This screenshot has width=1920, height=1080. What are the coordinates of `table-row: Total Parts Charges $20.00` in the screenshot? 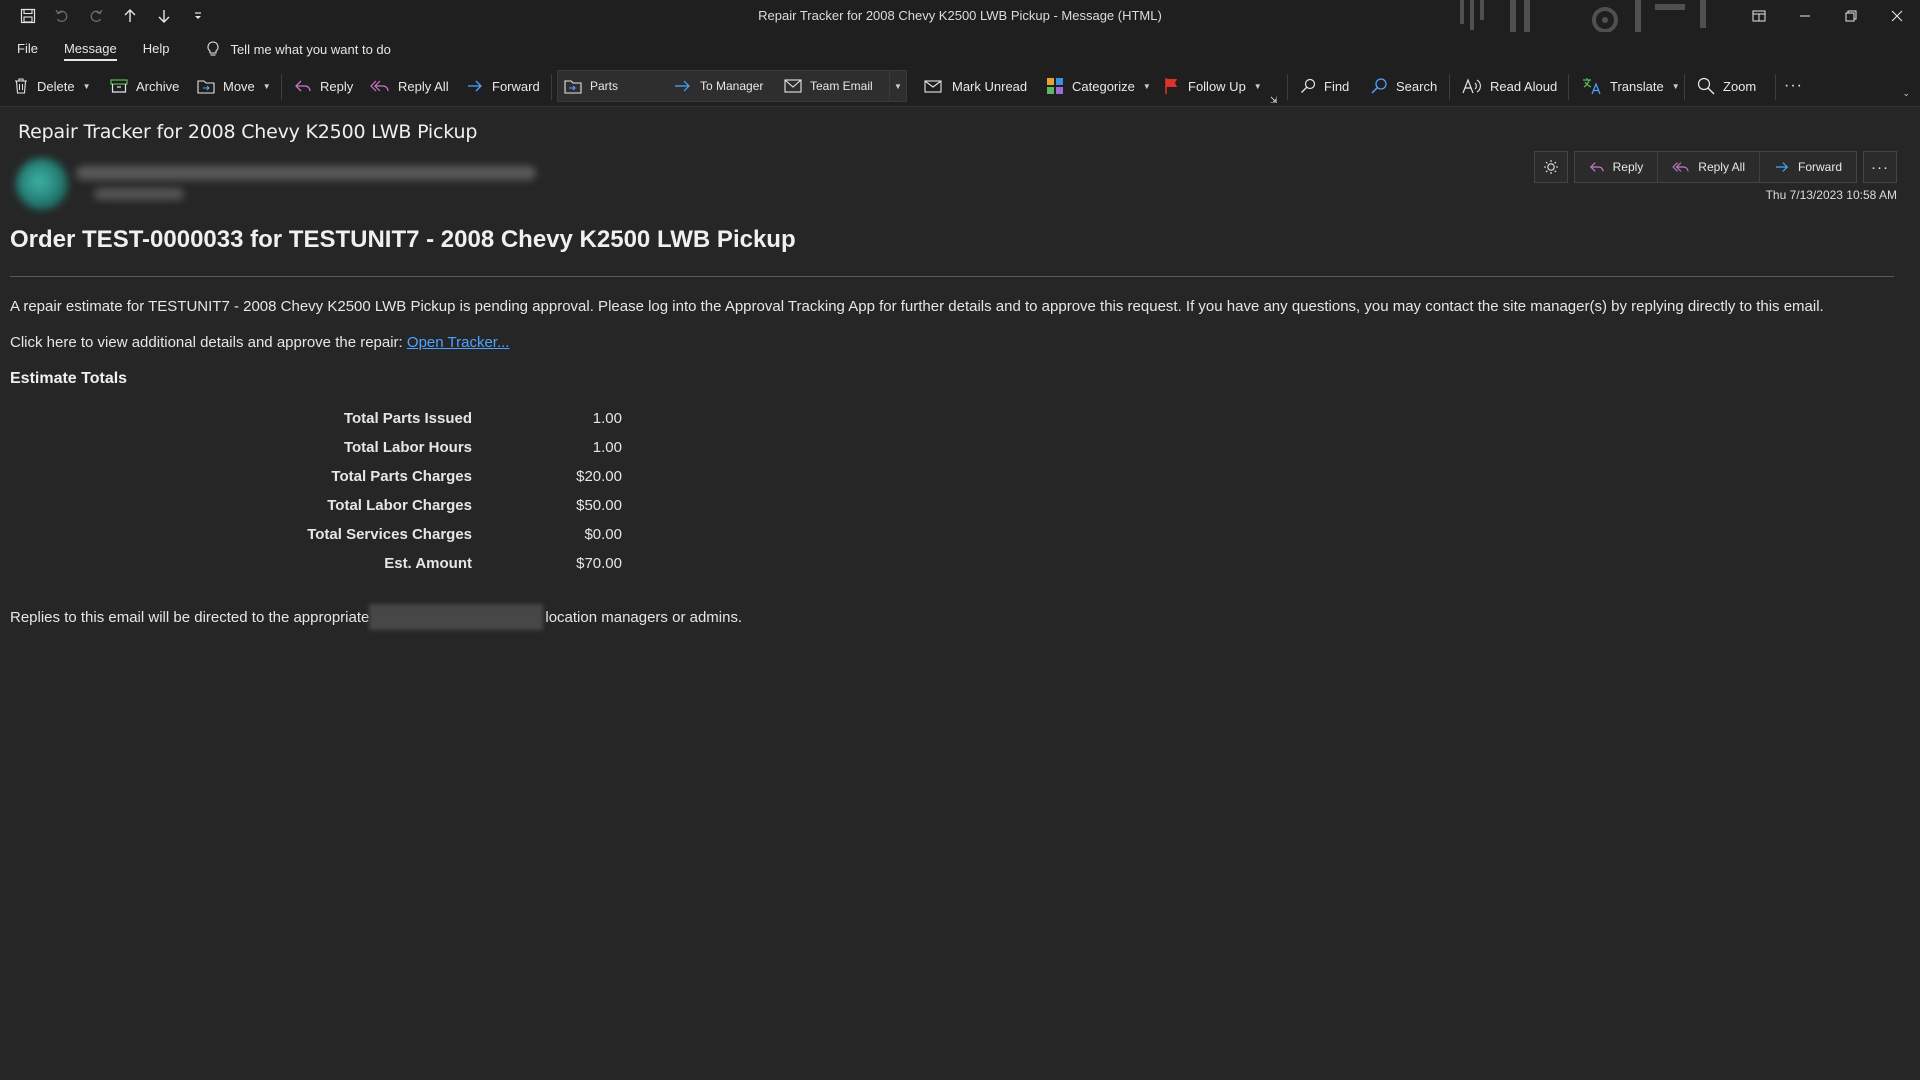 It's located at (456, 476).